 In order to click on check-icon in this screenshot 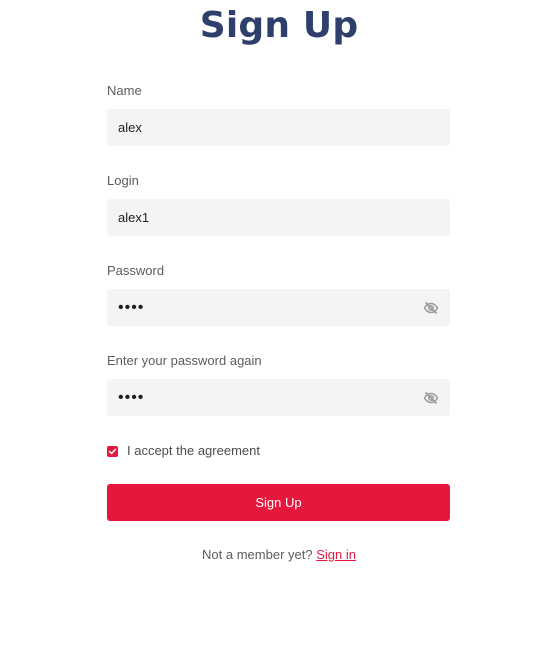, I will do `click(112, 451)`.